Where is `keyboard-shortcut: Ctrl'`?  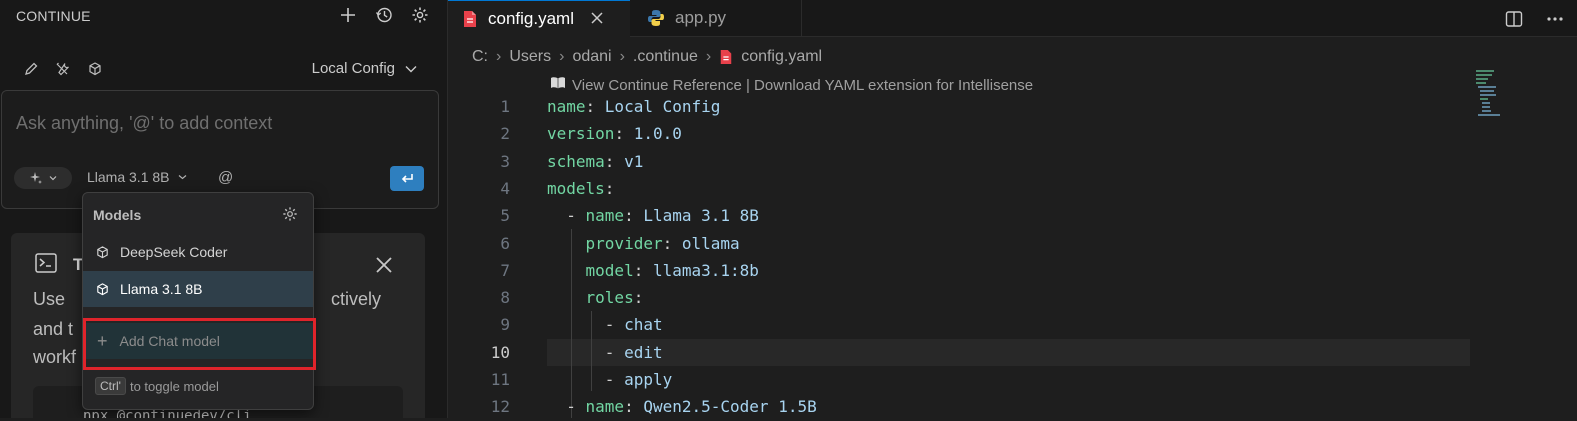
keyboard-shortcut: Ctrl' is located at coordinates (110, 386).